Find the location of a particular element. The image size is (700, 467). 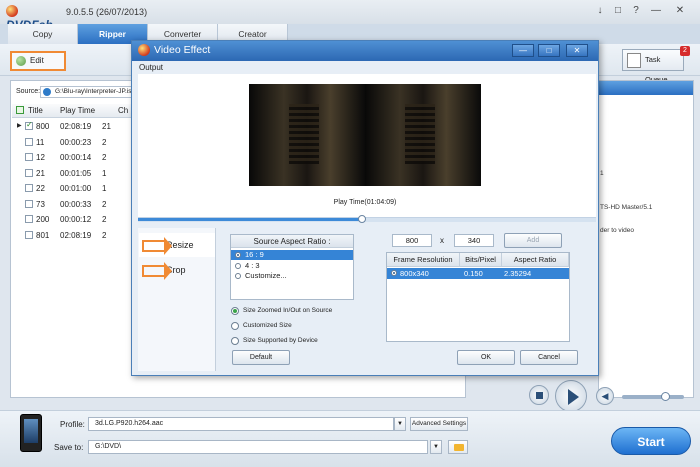

seek-bar-progress is located at coordinates (250, 219).